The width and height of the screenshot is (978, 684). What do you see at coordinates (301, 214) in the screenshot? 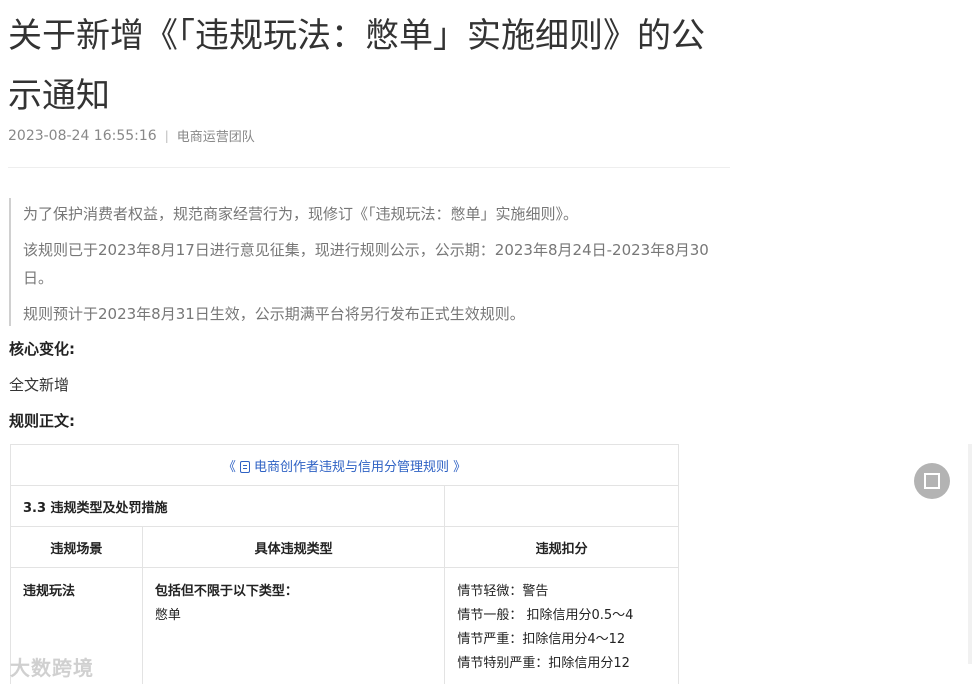
I see `notice-paragraph-1: 为了保护消费者权益，规范商家经营行为，现修订《「违规玩法：憋单」实施细则》。` at bounding box center [301, 214].